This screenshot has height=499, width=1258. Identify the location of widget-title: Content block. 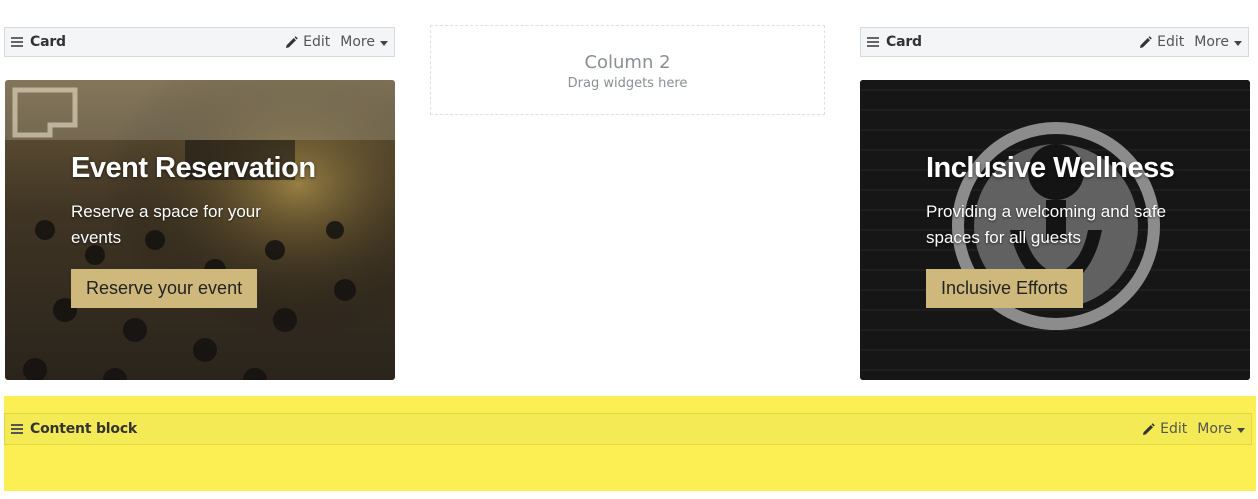
(84, 429).